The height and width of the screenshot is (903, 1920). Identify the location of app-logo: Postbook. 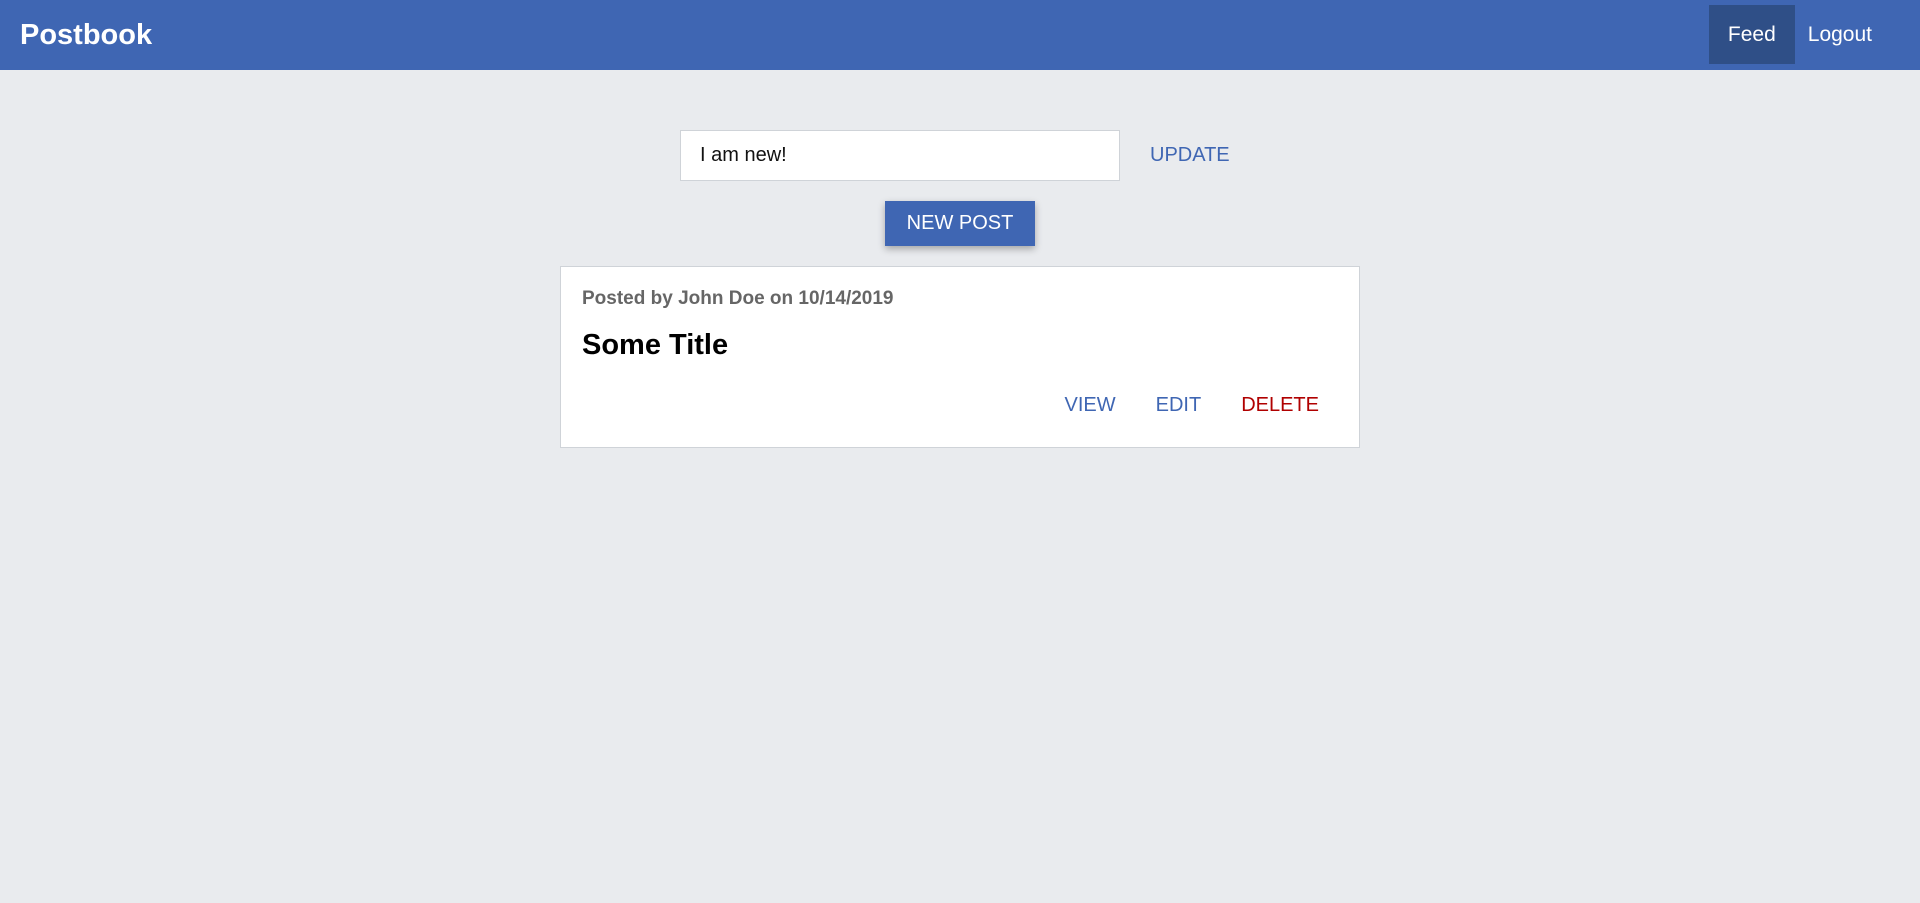
(86, 35).